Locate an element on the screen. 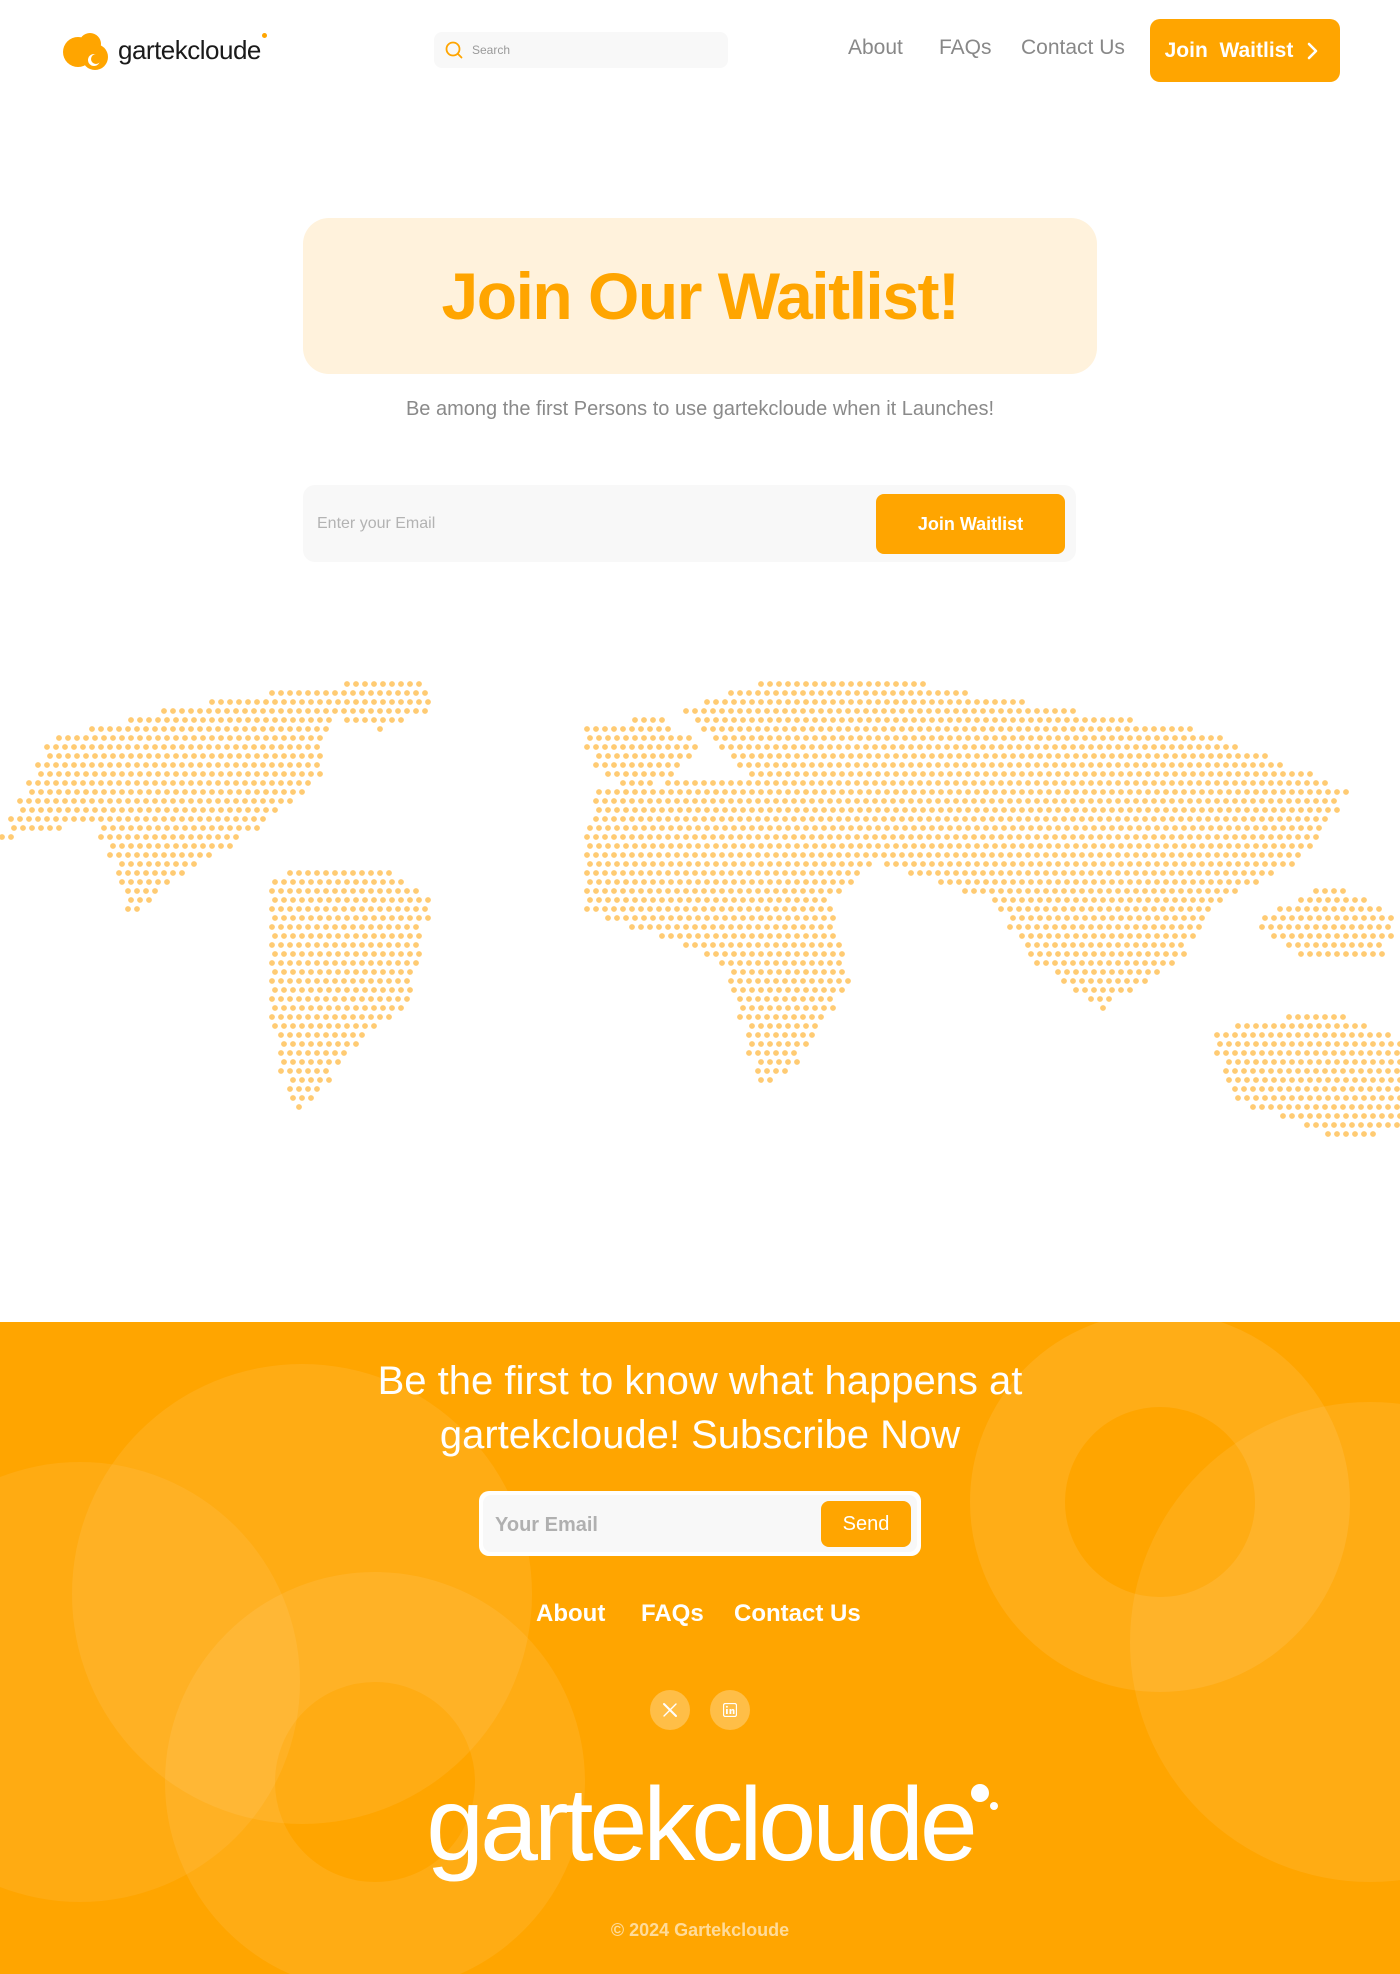  join-waitlist-header-button: Join Waitlist is located at coordinates (1245, 50).